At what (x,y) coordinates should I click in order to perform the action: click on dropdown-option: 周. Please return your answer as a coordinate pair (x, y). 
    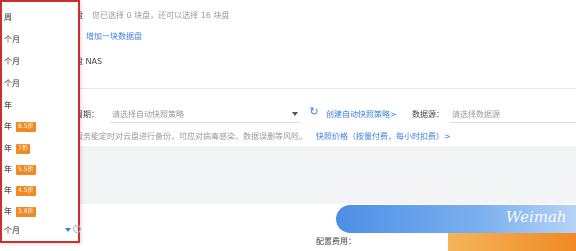
    Looking at the image, I should click on (8, 18).